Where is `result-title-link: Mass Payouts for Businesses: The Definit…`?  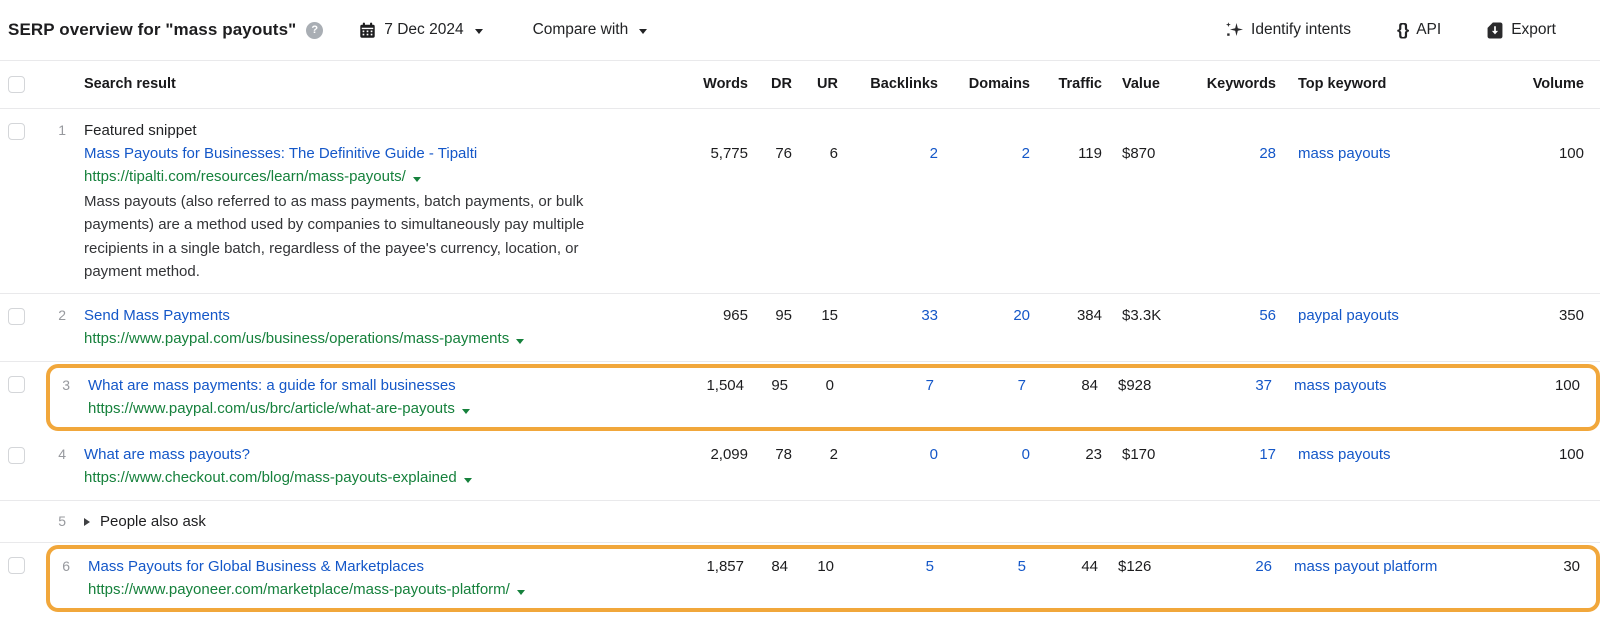
result-title-link: Mass Payouts for Businesses: The Definit… is located at coordinates (280, 153).